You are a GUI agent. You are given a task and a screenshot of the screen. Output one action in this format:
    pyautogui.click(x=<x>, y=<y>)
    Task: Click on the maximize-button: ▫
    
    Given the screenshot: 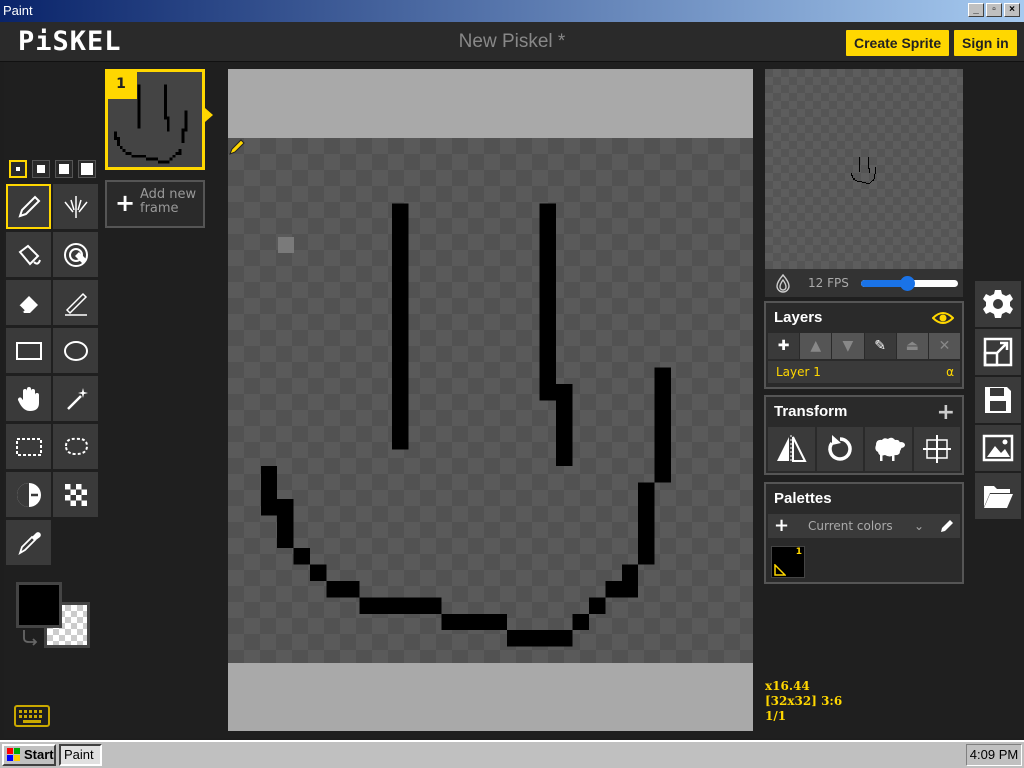 What is the action you would take?
    pyautogui.click(x=994, y=10)
    